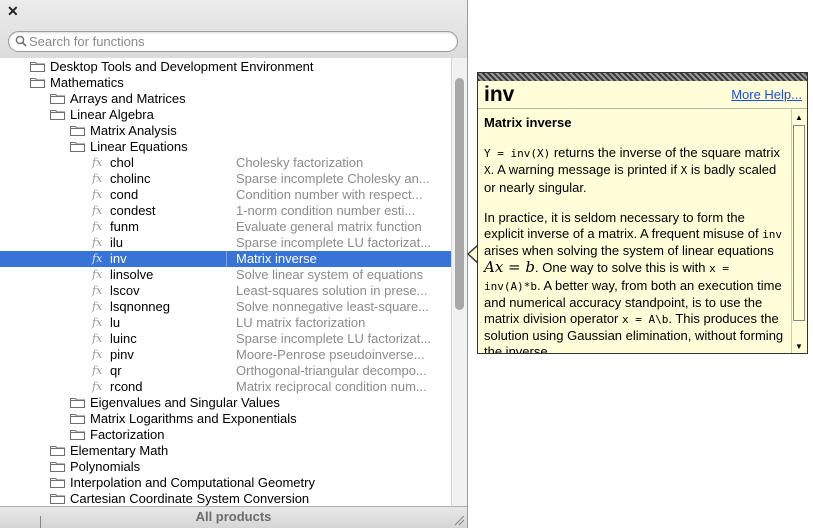 Image resolution: width=813 pixels, height=528 pixels. What do you see at coordinates (124, 226) in the screenshot?
I see `function-name: funm` at bounding box center [124, 226].